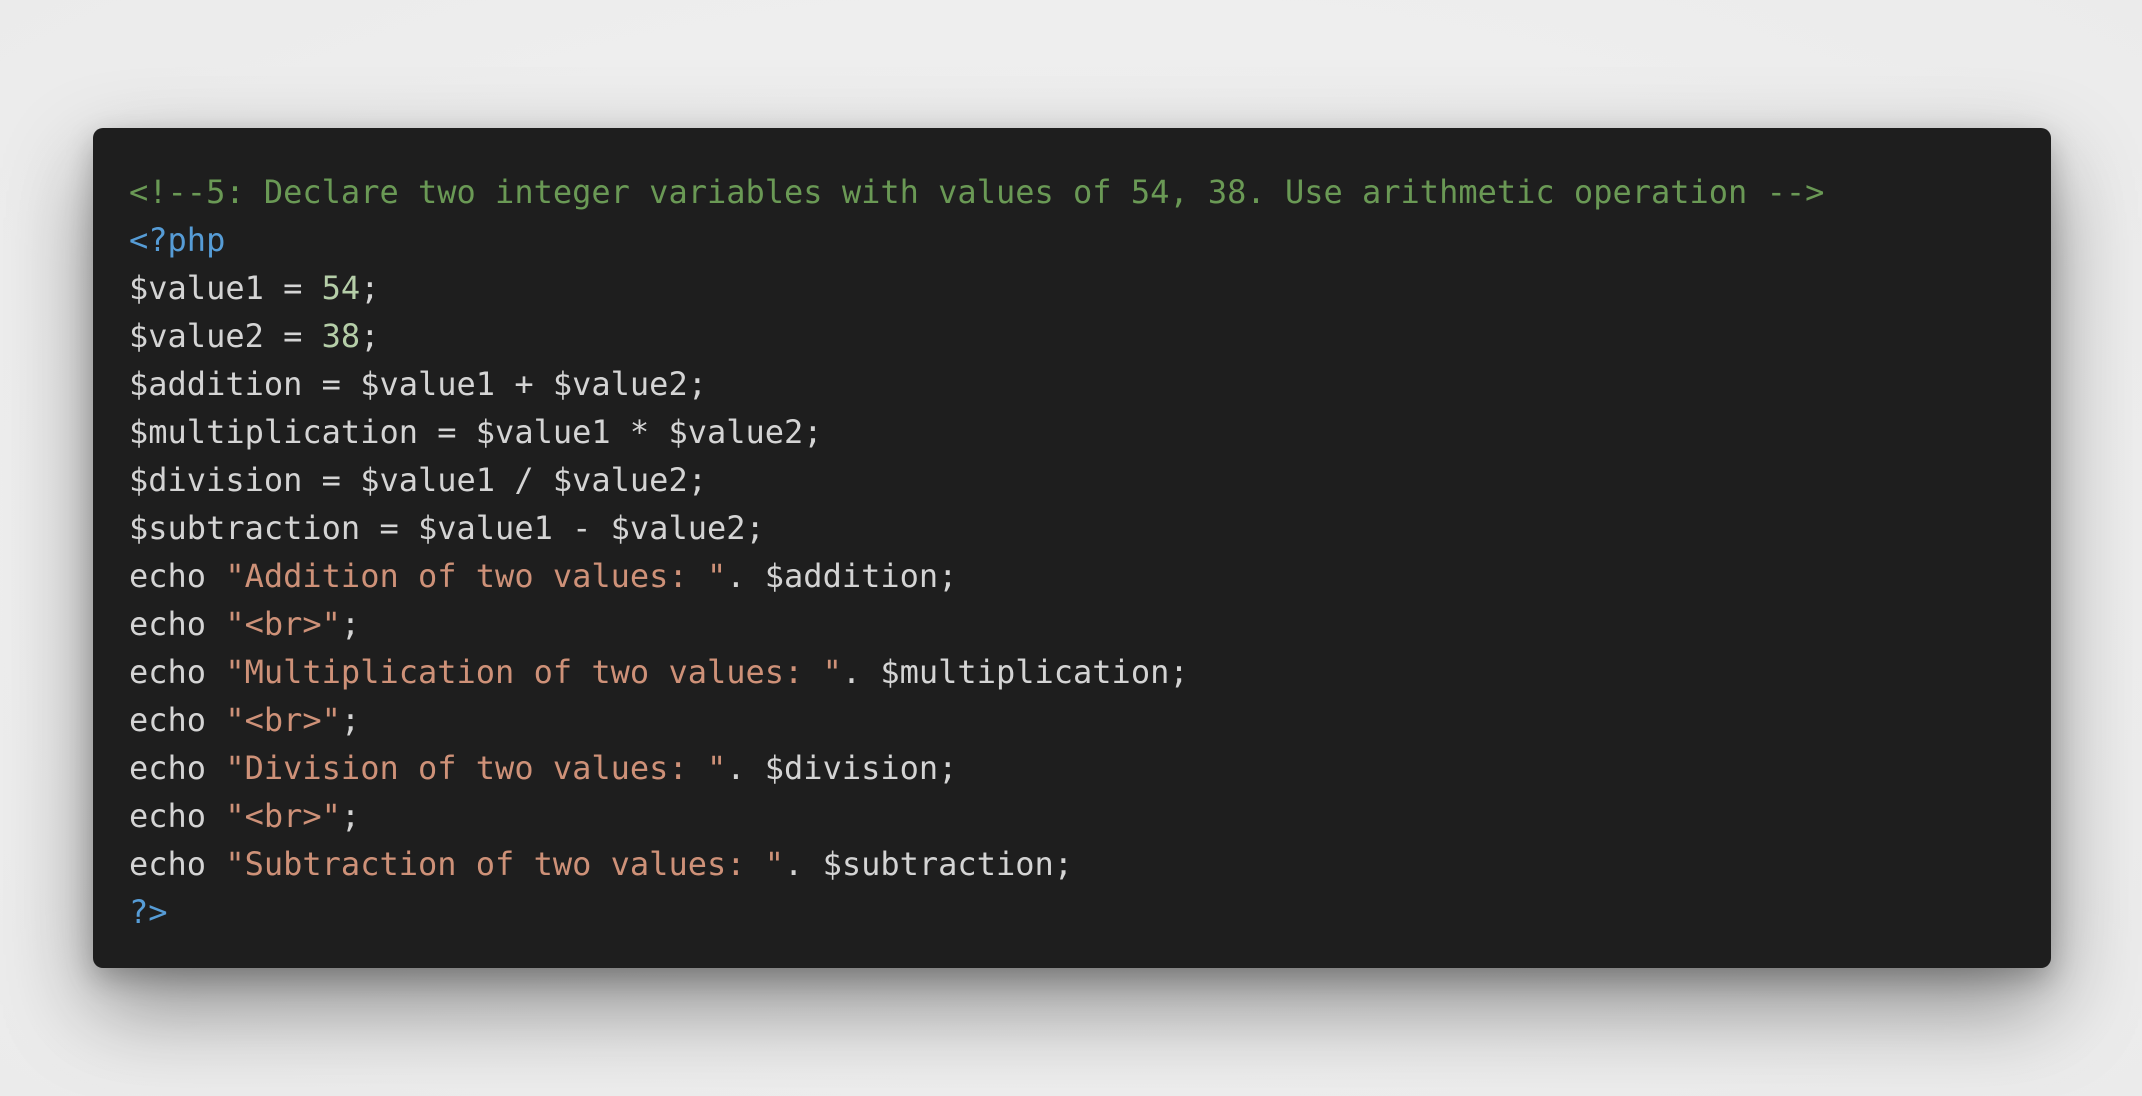 The width and height of the screenshot is (2142, 1096). I want to click on code-line: $value1 = 54;, so click(976, 288).